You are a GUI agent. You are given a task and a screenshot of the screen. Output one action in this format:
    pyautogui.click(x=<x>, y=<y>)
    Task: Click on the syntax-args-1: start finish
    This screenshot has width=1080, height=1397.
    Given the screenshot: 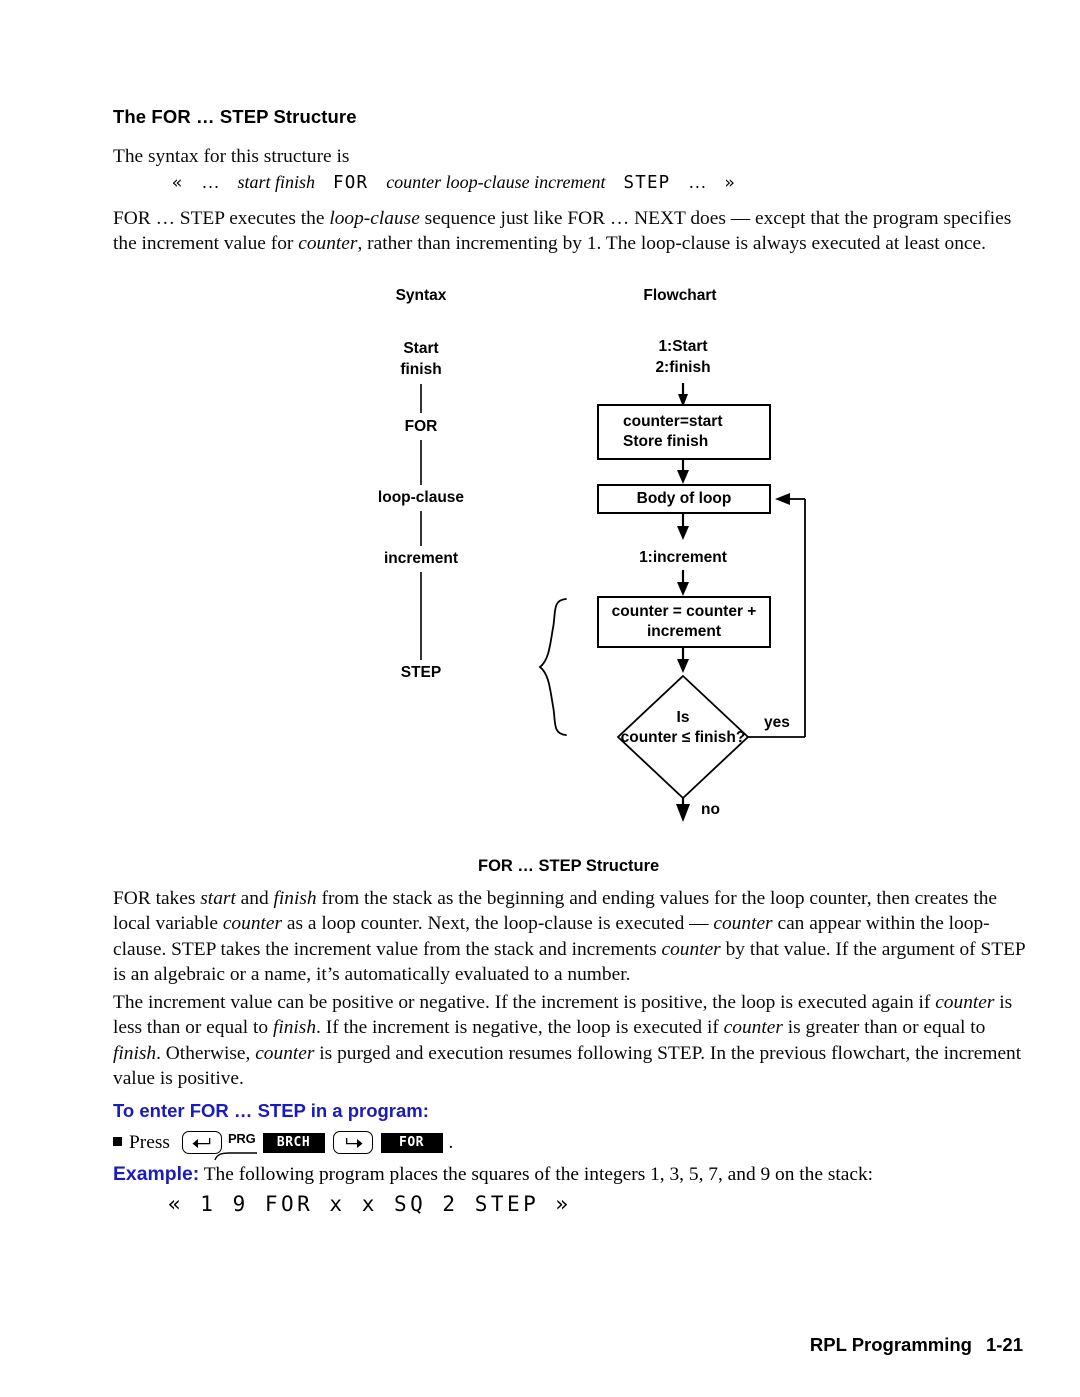 What is the action you would take?
    pyautogui.click(x=276, y=182)
    